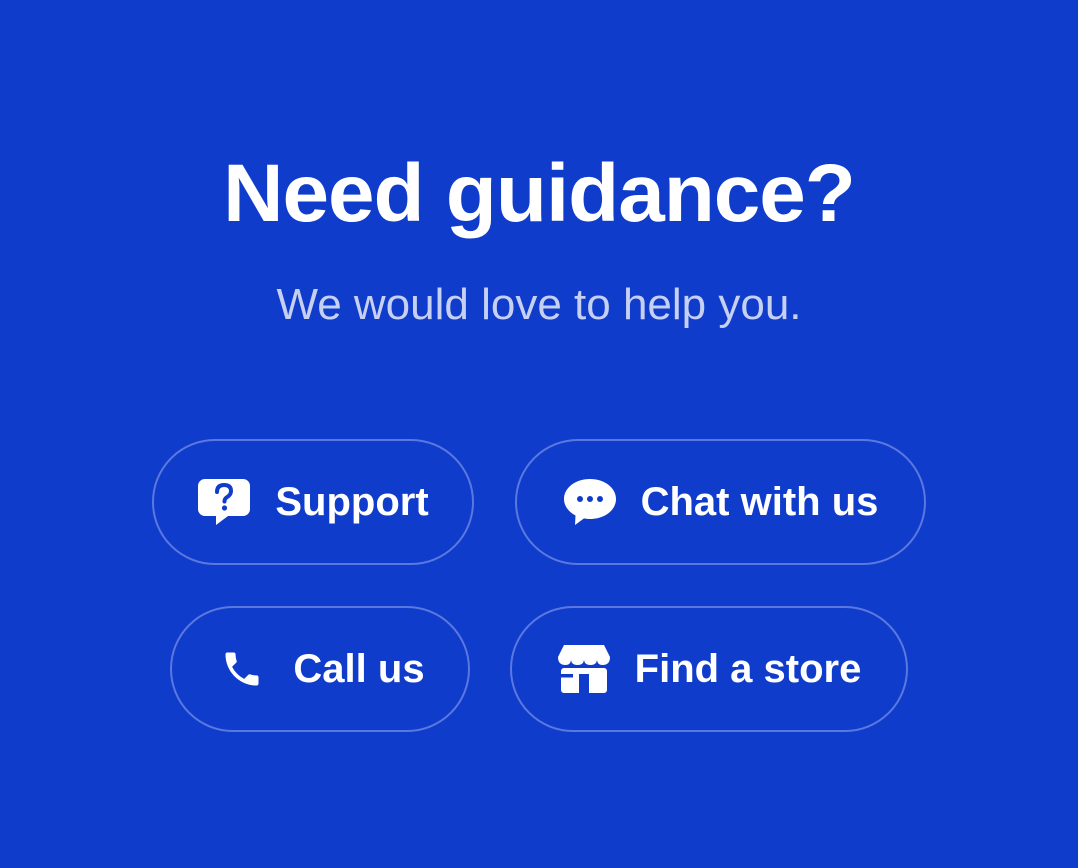 The image size is (1078, 868). I want to click on chat-label: Chat with us, so click(759, 502).